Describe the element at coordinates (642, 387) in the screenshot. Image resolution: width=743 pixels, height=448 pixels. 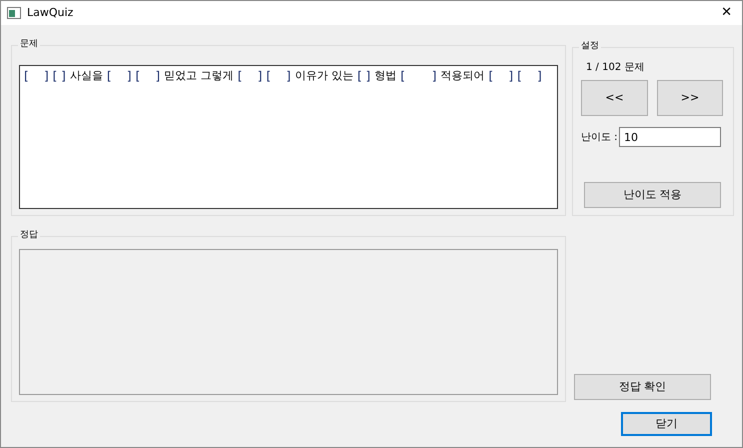
I see `check-answer-button: 정답 확인` at that location.